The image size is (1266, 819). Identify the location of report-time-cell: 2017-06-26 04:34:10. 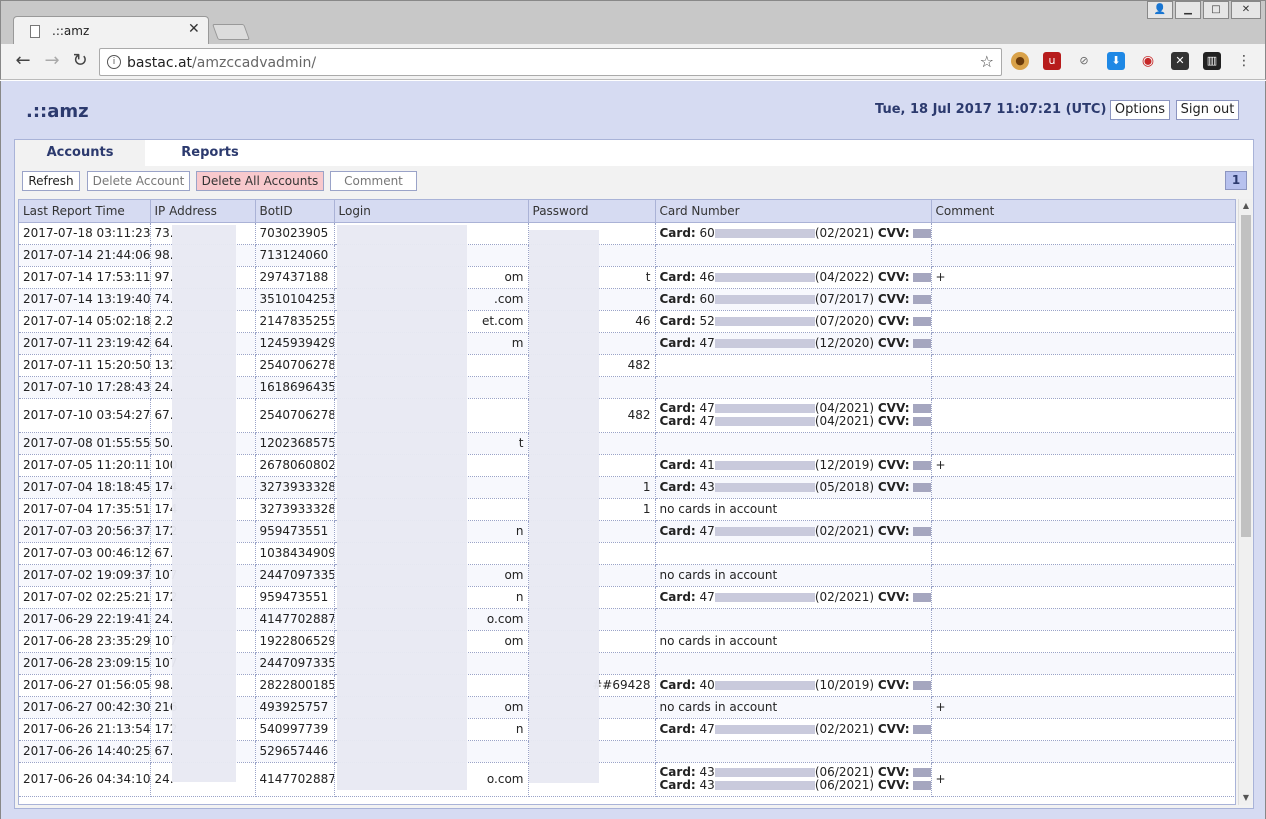
(85, 779).